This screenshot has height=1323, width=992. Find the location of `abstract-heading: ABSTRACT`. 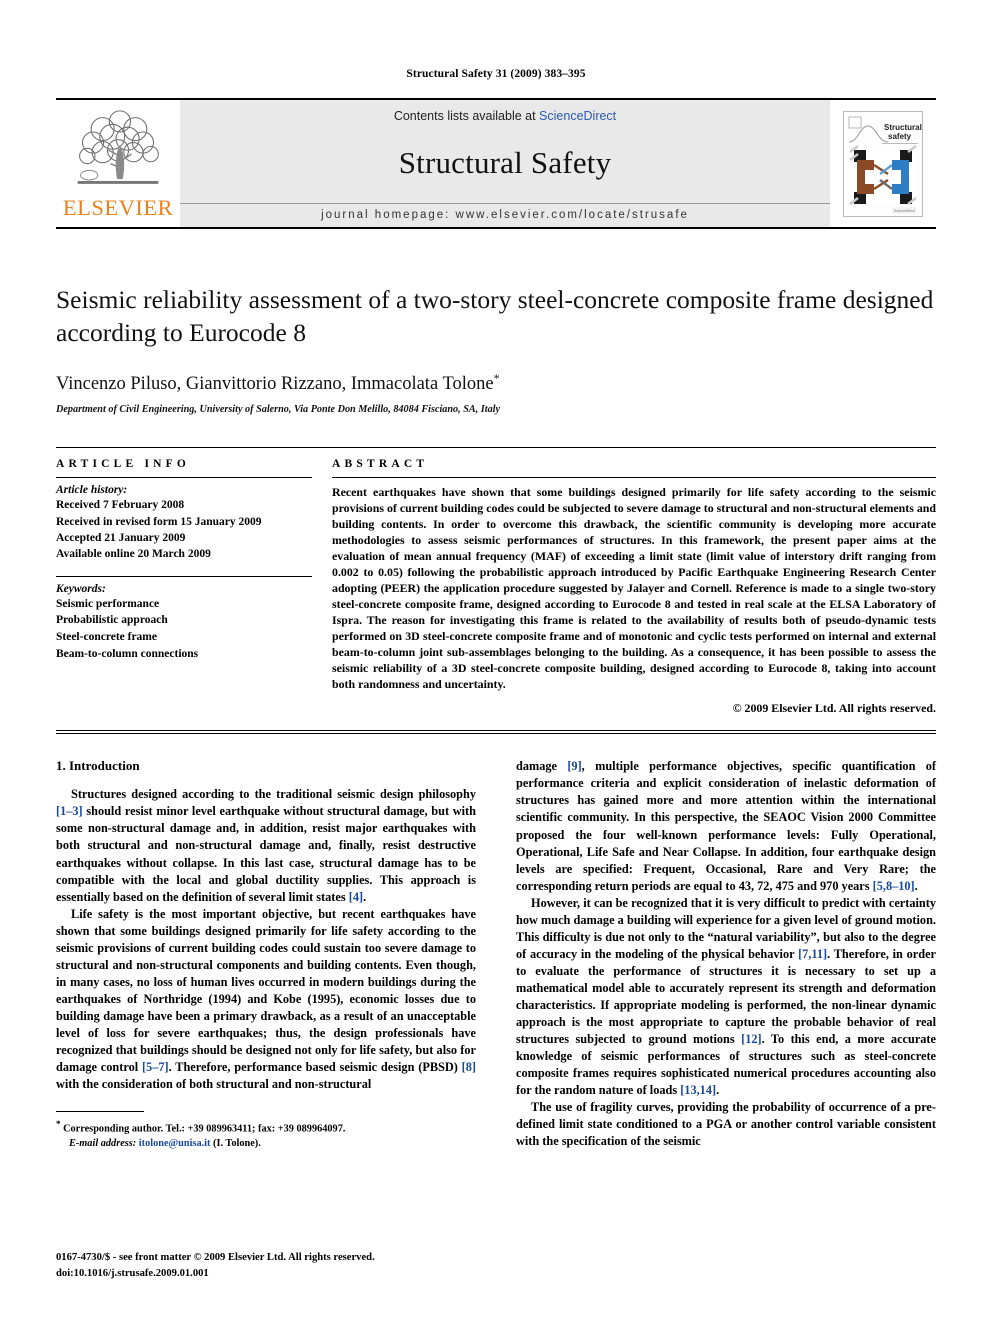

abstract-heading: ABSTRACT is located at coordinates (380, 464).